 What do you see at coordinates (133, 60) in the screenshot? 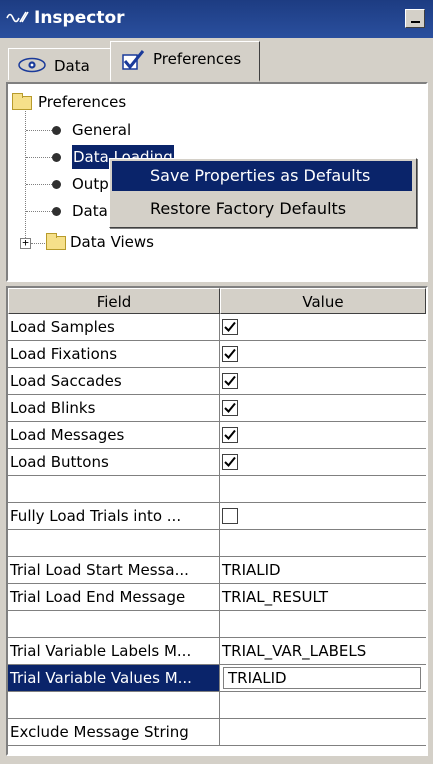
I see `checkmark-icon` at bounding box center [133, 60].